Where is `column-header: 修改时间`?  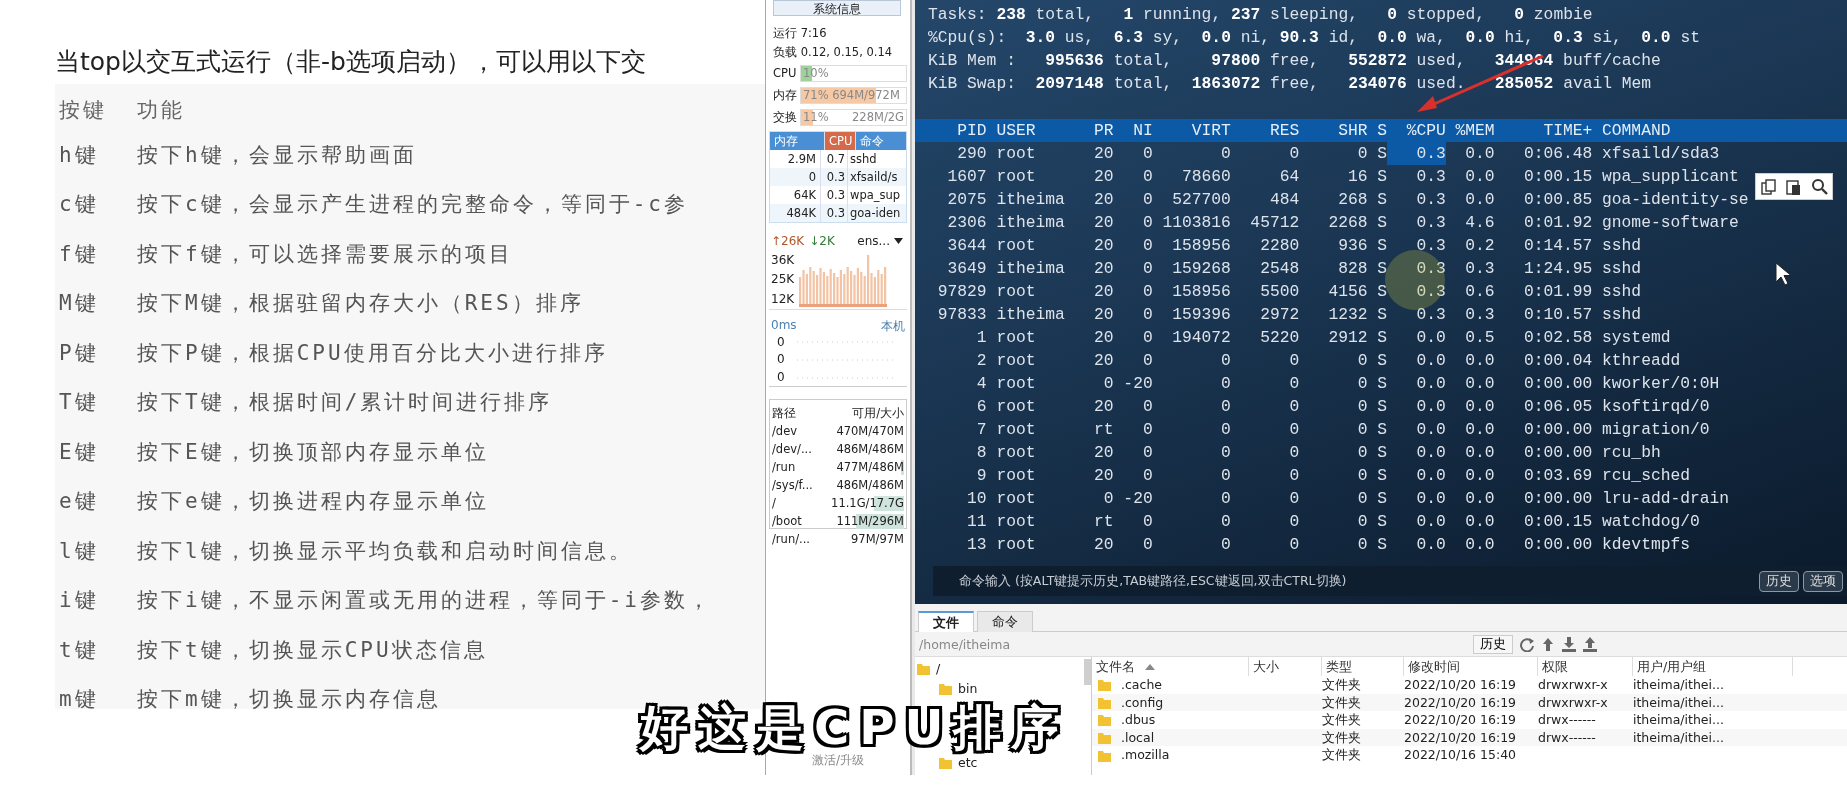
column-header: 修改时间 is located at coordinates (1471, 666).